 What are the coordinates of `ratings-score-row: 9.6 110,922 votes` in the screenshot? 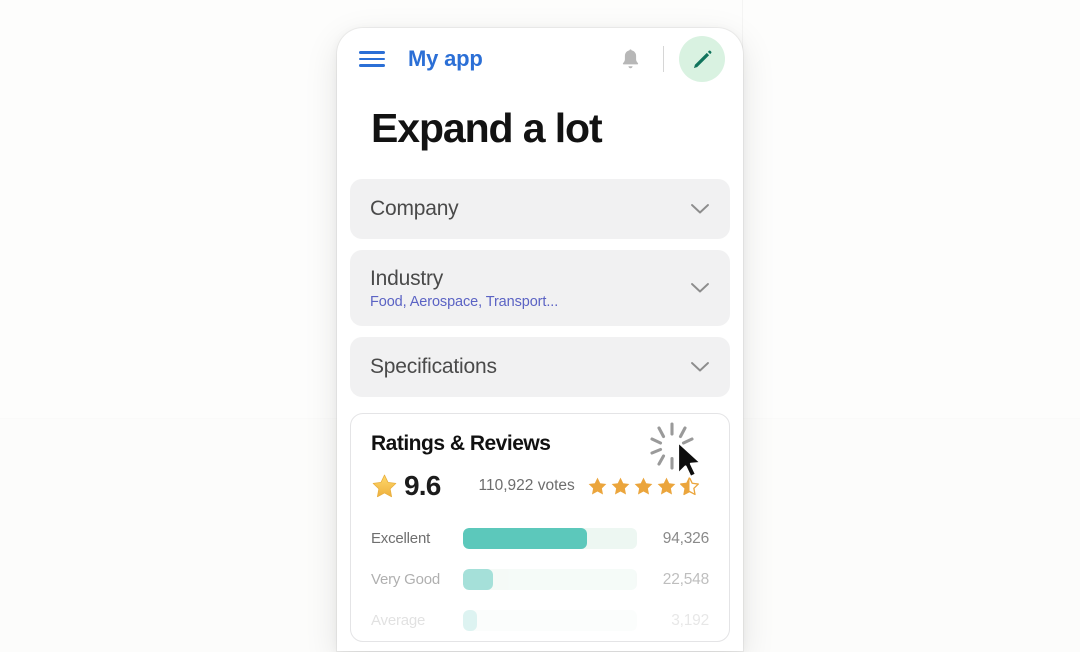 It's located at (540, 486).